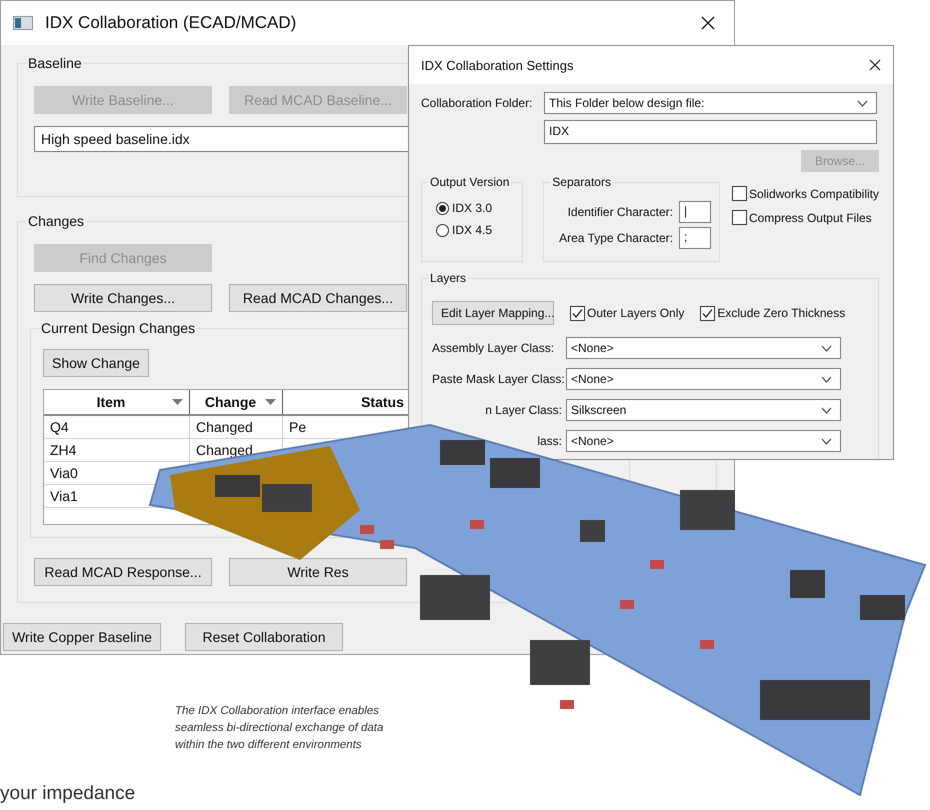 This screenshot has width=930, height=810. I want to click on field-label: n Layer Class:, so click(523, 410).